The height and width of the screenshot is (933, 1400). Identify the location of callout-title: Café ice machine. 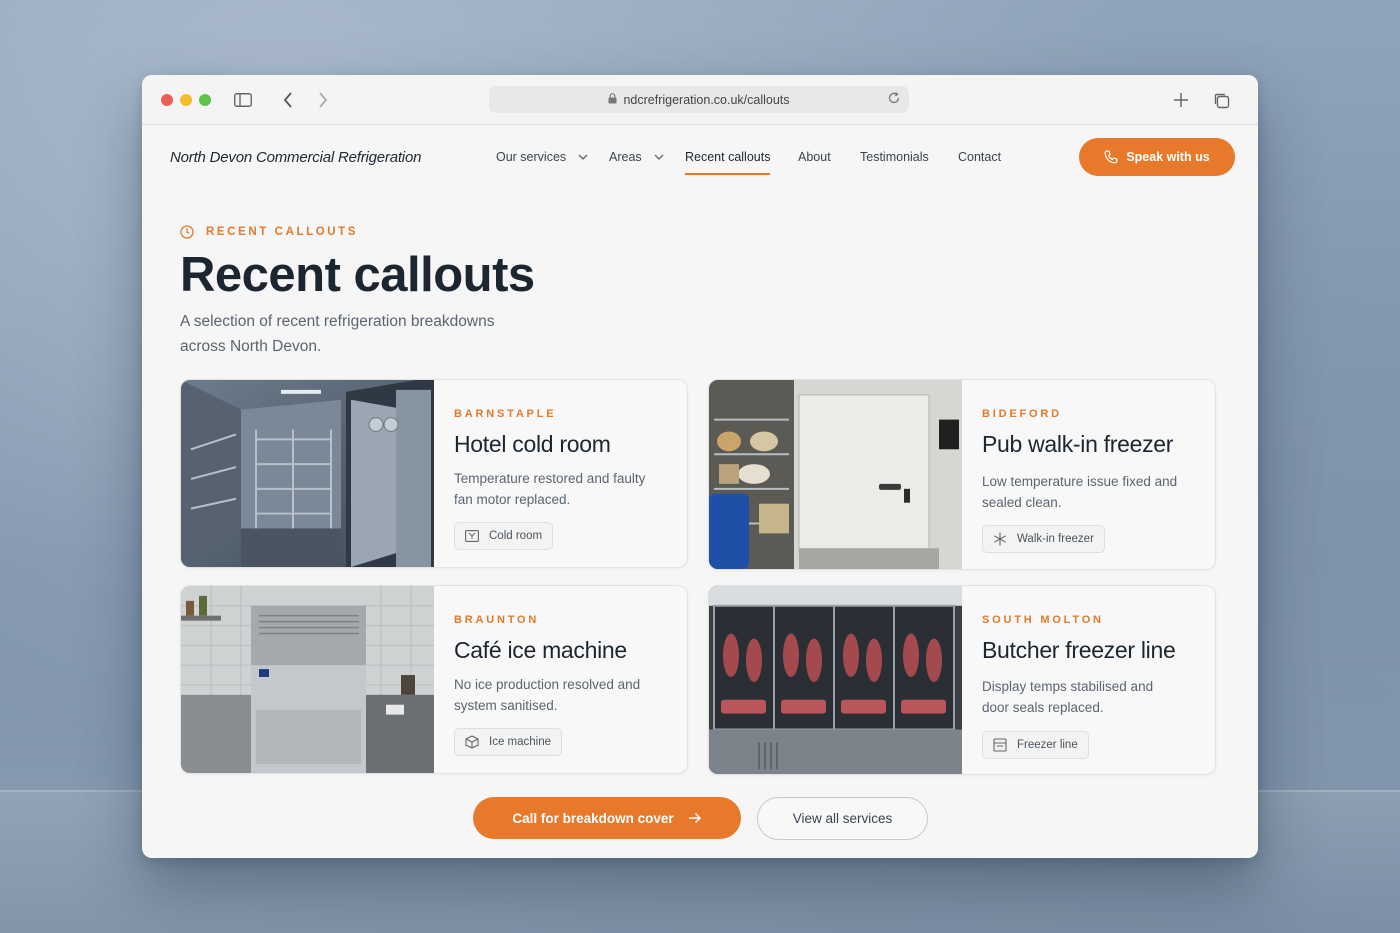
(540, 650).